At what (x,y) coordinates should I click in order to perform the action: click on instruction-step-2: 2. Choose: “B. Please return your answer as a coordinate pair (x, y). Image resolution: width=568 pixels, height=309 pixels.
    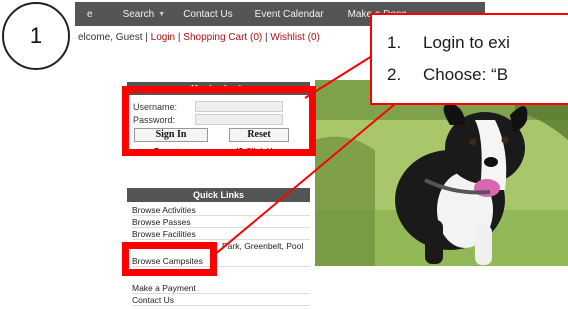
    Looking at the image, I should click on (447, 75).